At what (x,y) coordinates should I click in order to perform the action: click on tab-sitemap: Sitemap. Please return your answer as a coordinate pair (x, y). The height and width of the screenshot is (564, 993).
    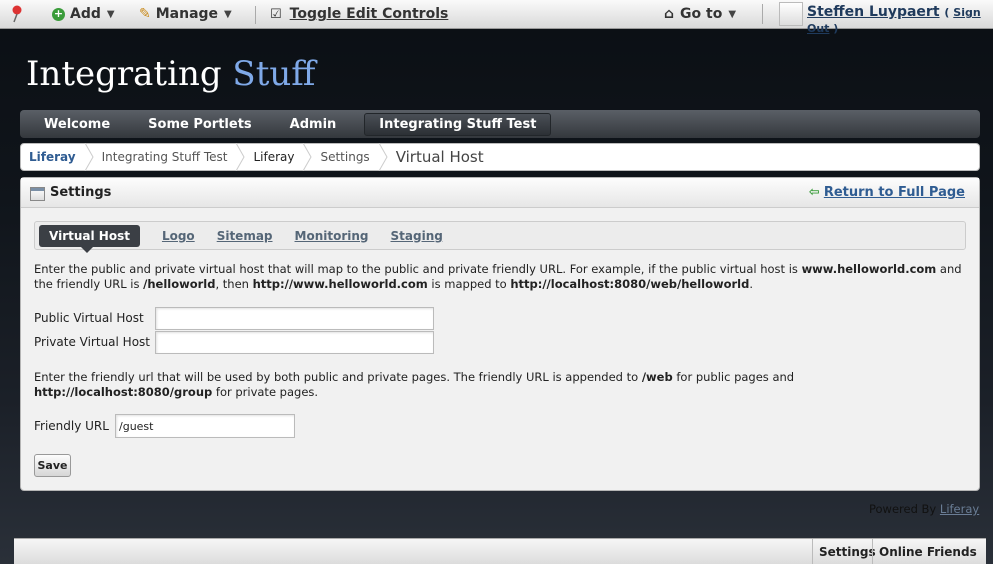
    Looking at the image, I should click on (245, 236).